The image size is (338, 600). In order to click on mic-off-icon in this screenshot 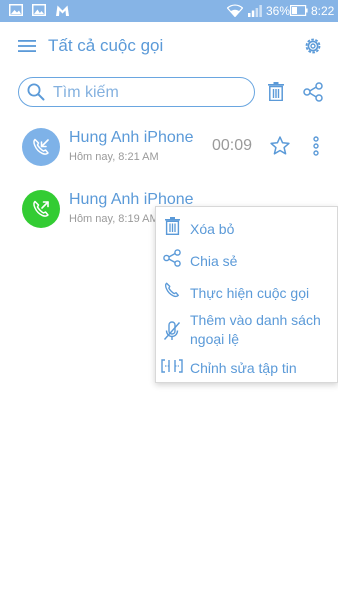, I will do `click(172, 330)`.